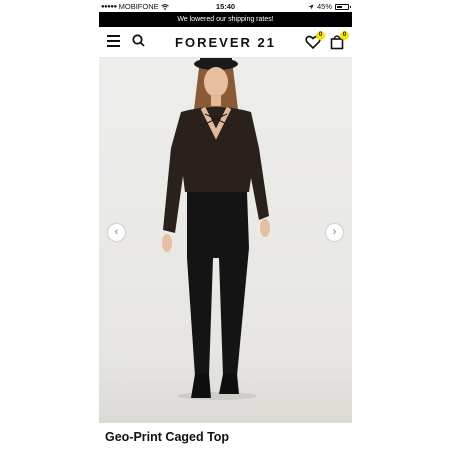 Image resolution: width=450 pixels, height=450 pixels. I want to click on search-icon, so click(138, 40).